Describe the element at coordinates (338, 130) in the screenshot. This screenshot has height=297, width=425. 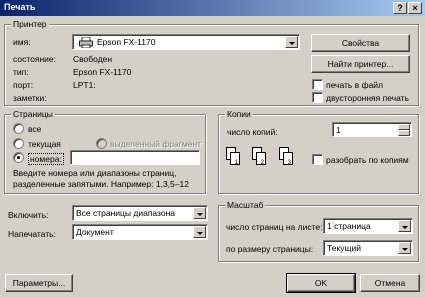
I see `copies-count-value: 1` at that location.